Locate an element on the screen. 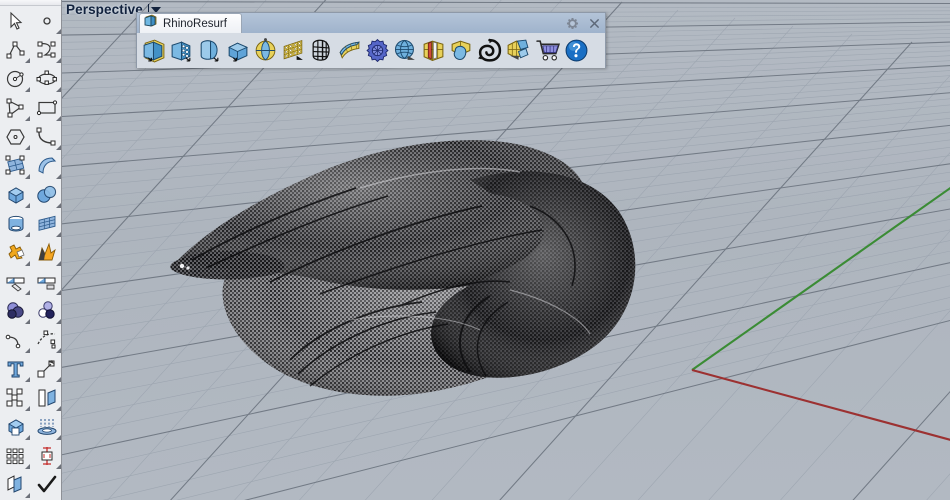  sidebar-item-circle is located at coordinates (15, 78).